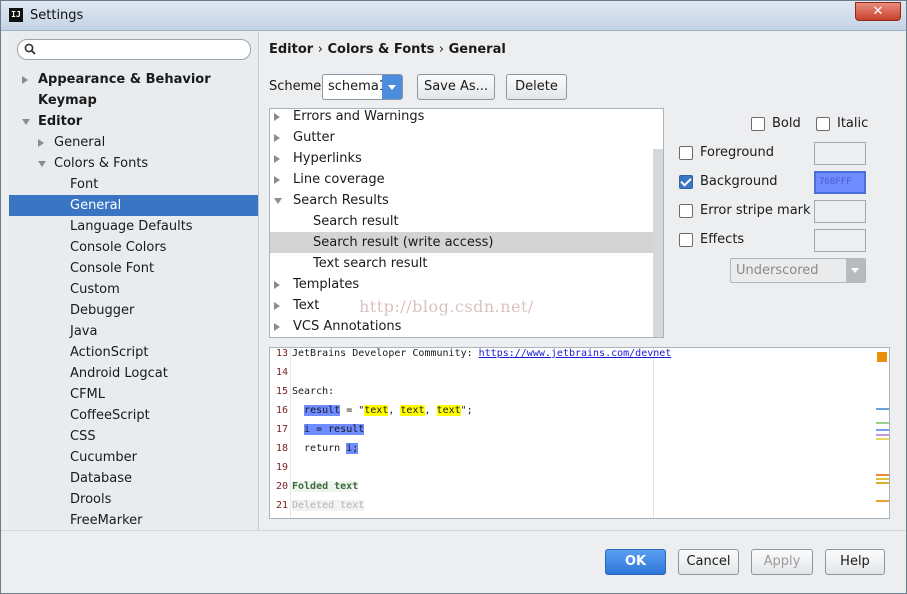 This screenshot has height=594, width=907. Describe the element at coordinates (91, 499) in the screenshot. I see `sidebar-item-label: Drools` at that location.